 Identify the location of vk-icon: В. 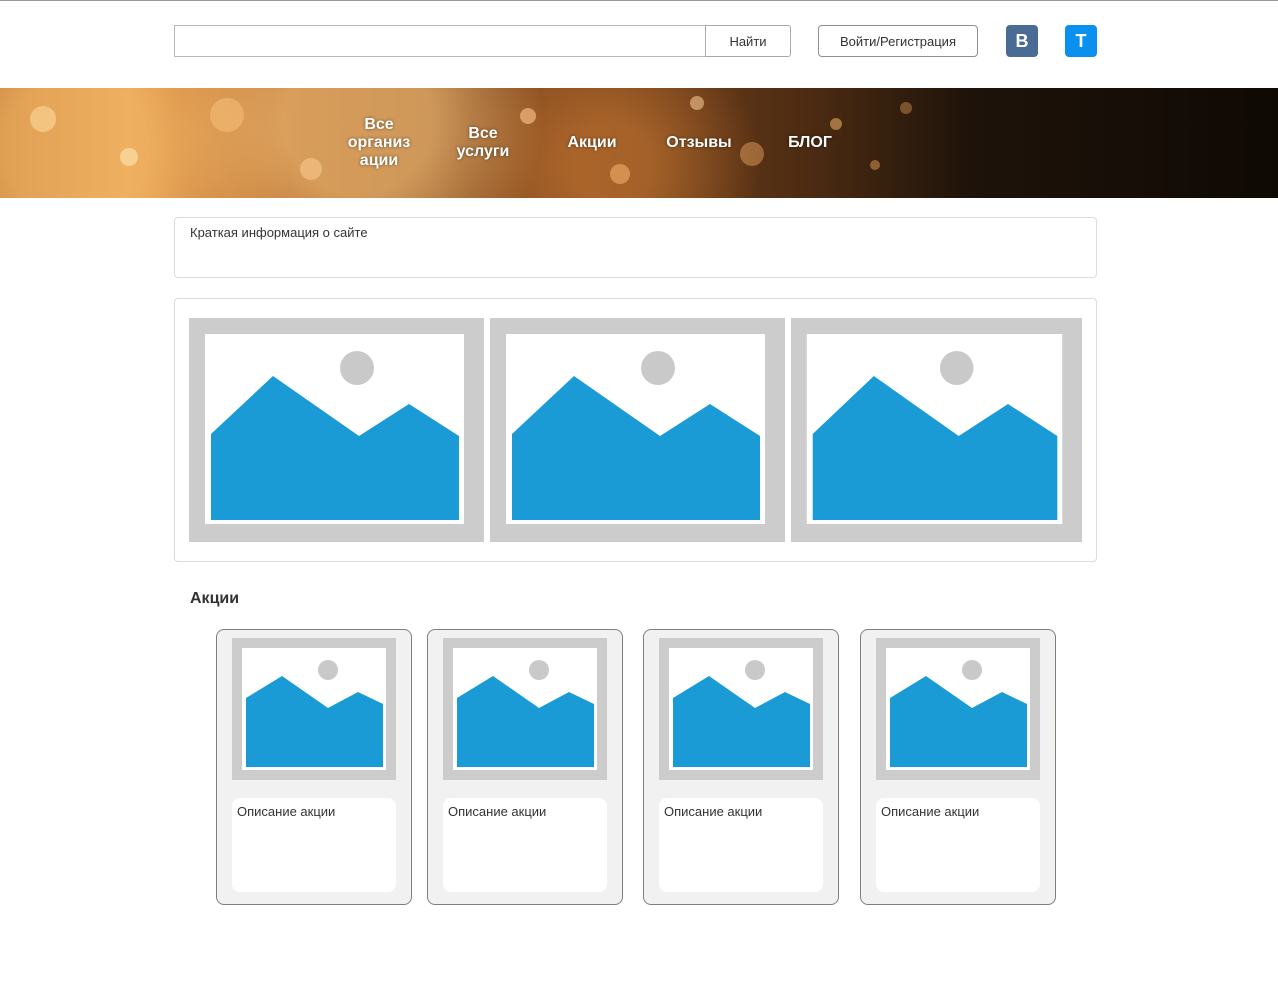
(1022, 41).